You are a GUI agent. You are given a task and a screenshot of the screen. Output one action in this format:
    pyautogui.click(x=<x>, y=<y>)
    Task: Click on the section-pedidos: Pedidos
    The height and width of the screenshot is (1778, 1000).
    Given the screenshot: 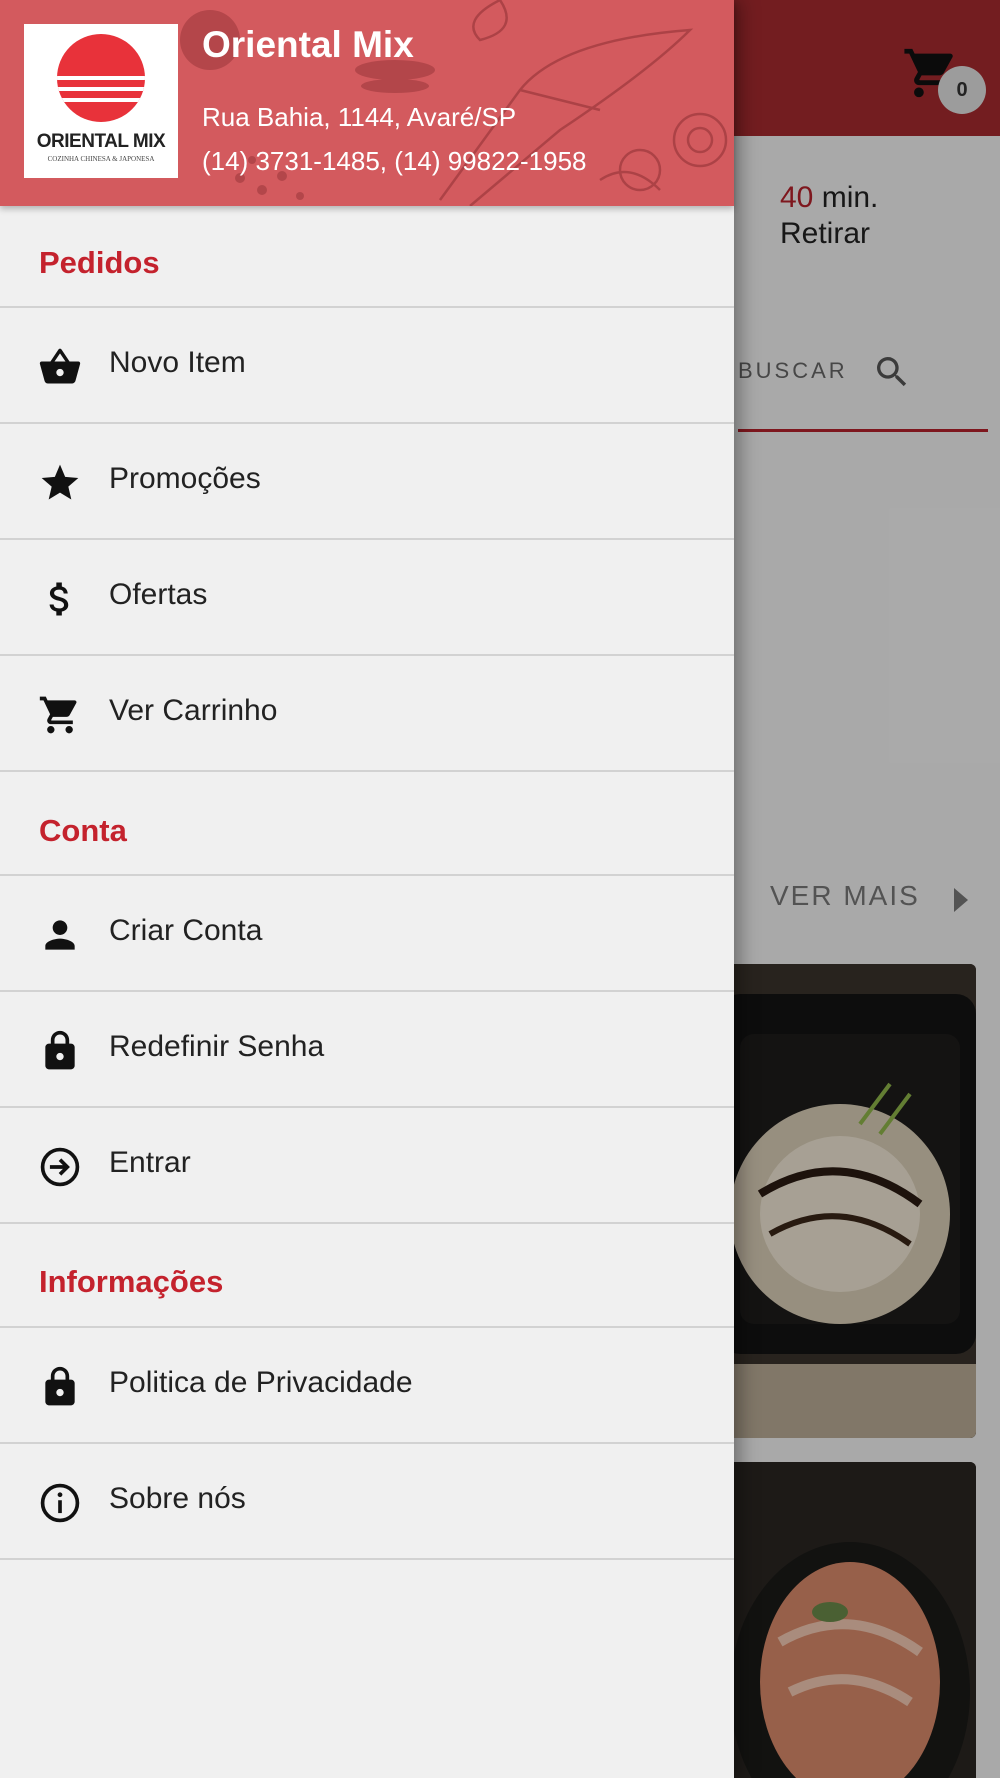 What is the action you would take?
    pyautogui.click(x=99, y=262)
    